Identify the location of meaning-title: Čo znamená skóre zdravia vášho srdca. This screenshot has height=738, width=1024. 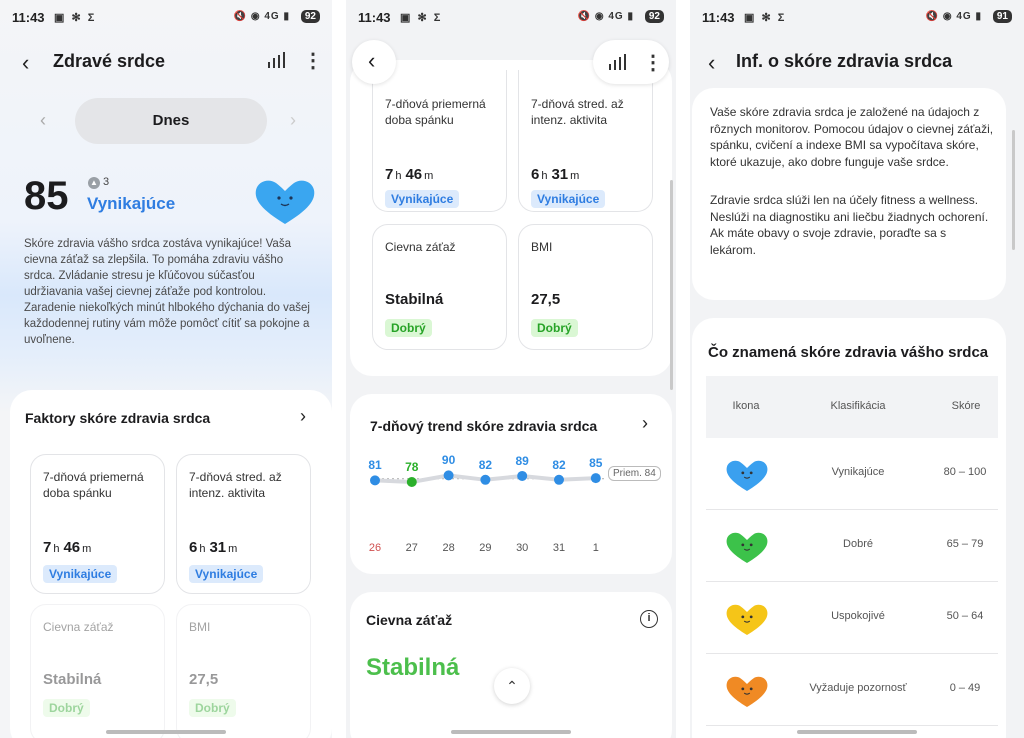
(848, 352).